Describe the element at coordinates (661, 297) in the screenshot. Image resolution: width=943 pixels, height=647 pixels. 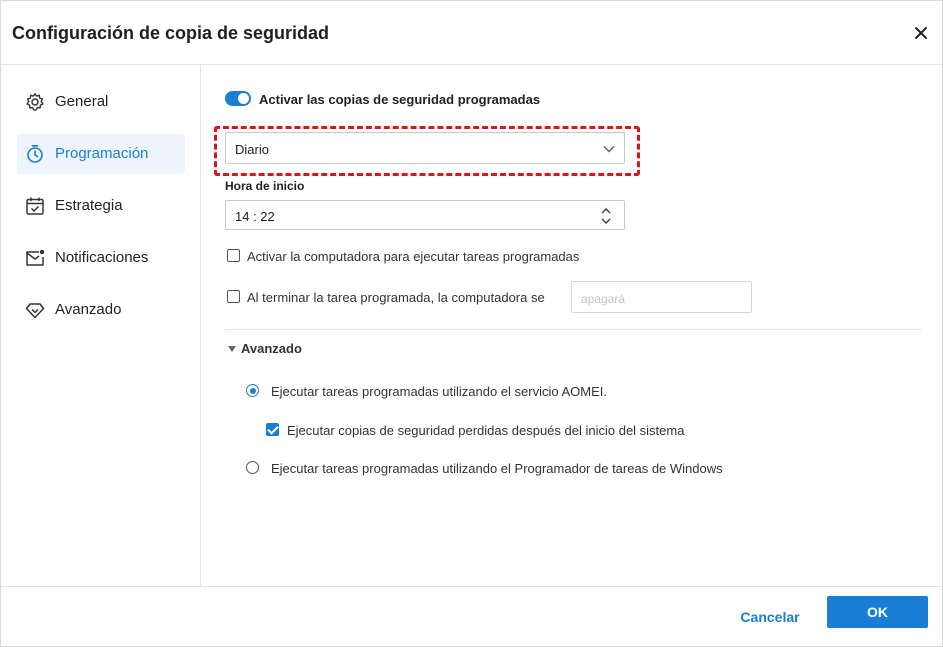
I see `after-task-action-field: apagará` at that location.